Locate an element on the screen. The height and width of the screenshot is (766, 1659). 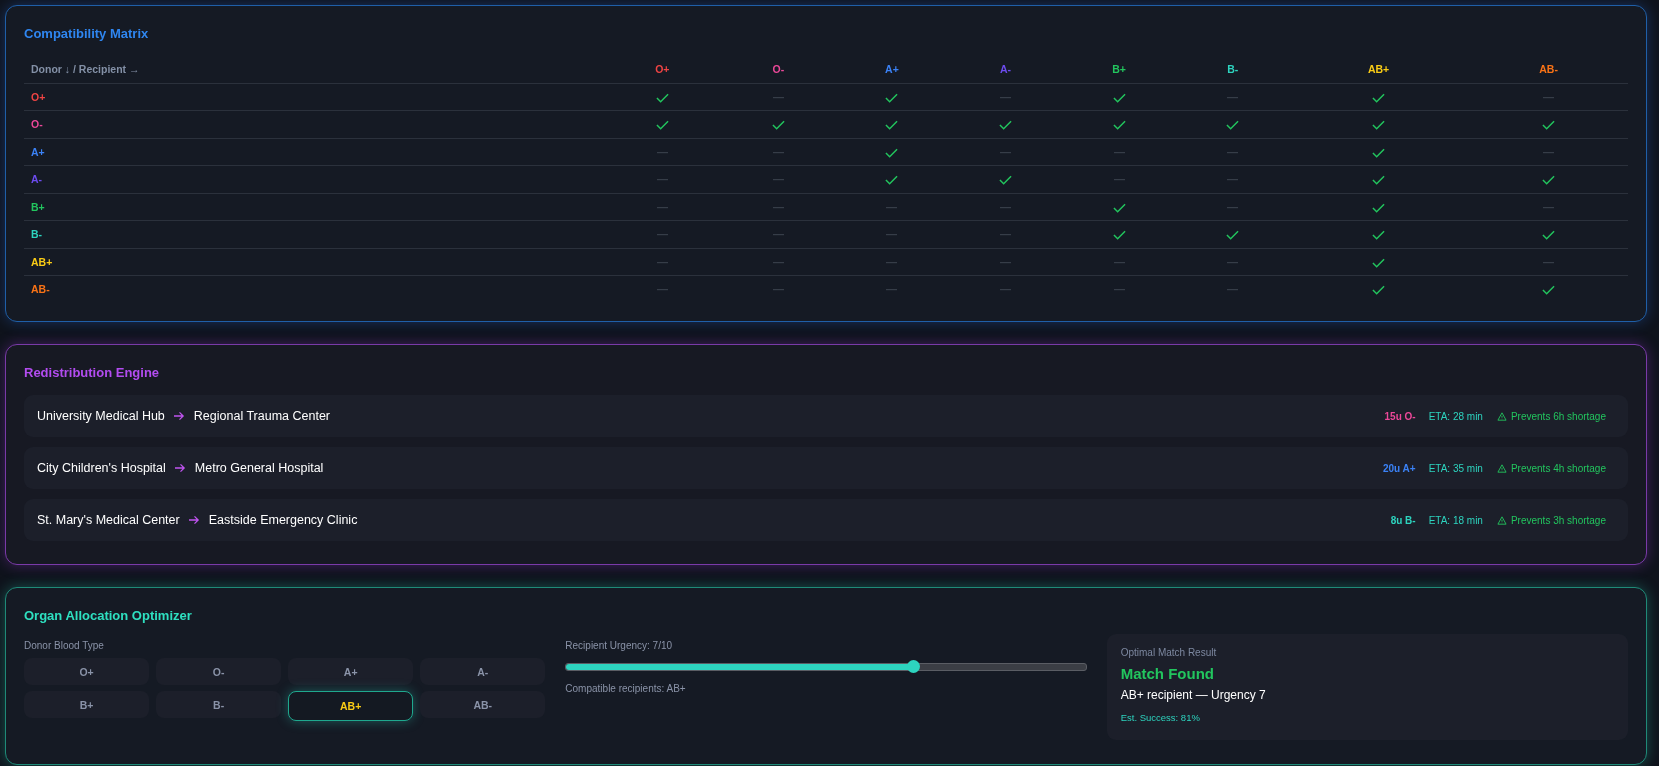
slider-thumb is located at coordinates (913, 666).